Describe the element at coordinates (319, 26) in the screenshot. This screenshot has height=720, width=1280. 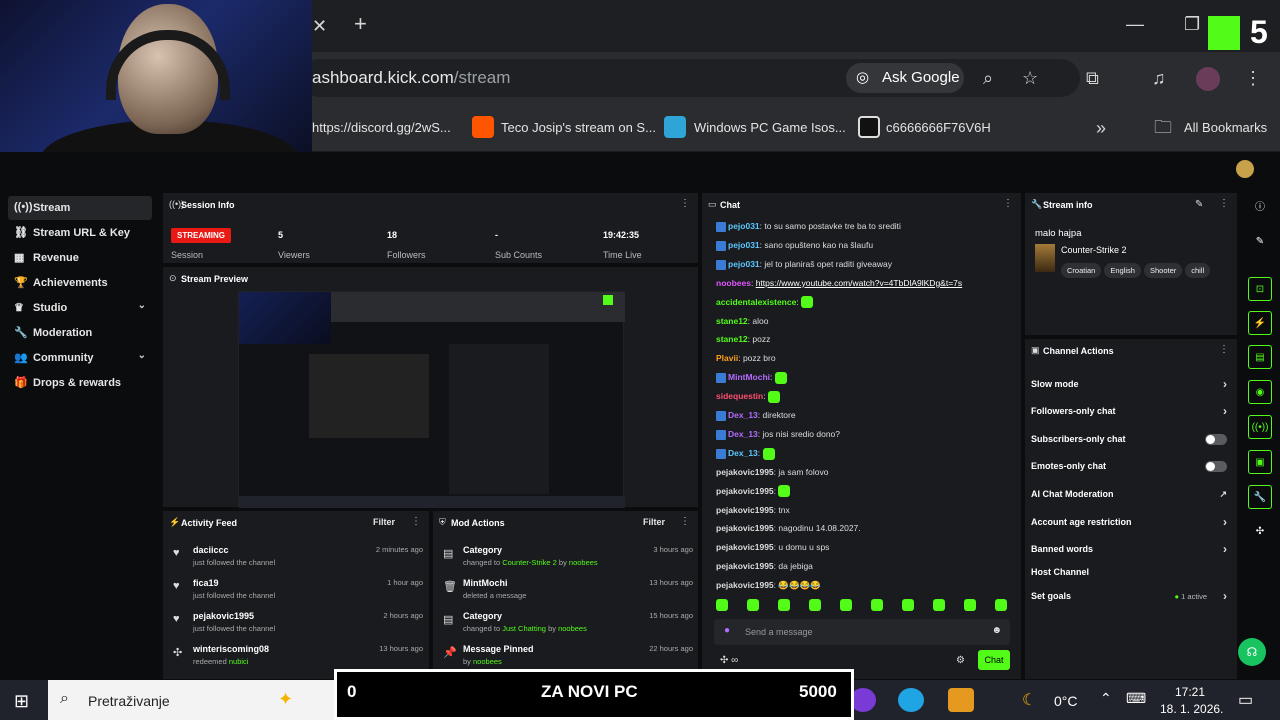
I see `close-tab-icon: ✕` at that location.